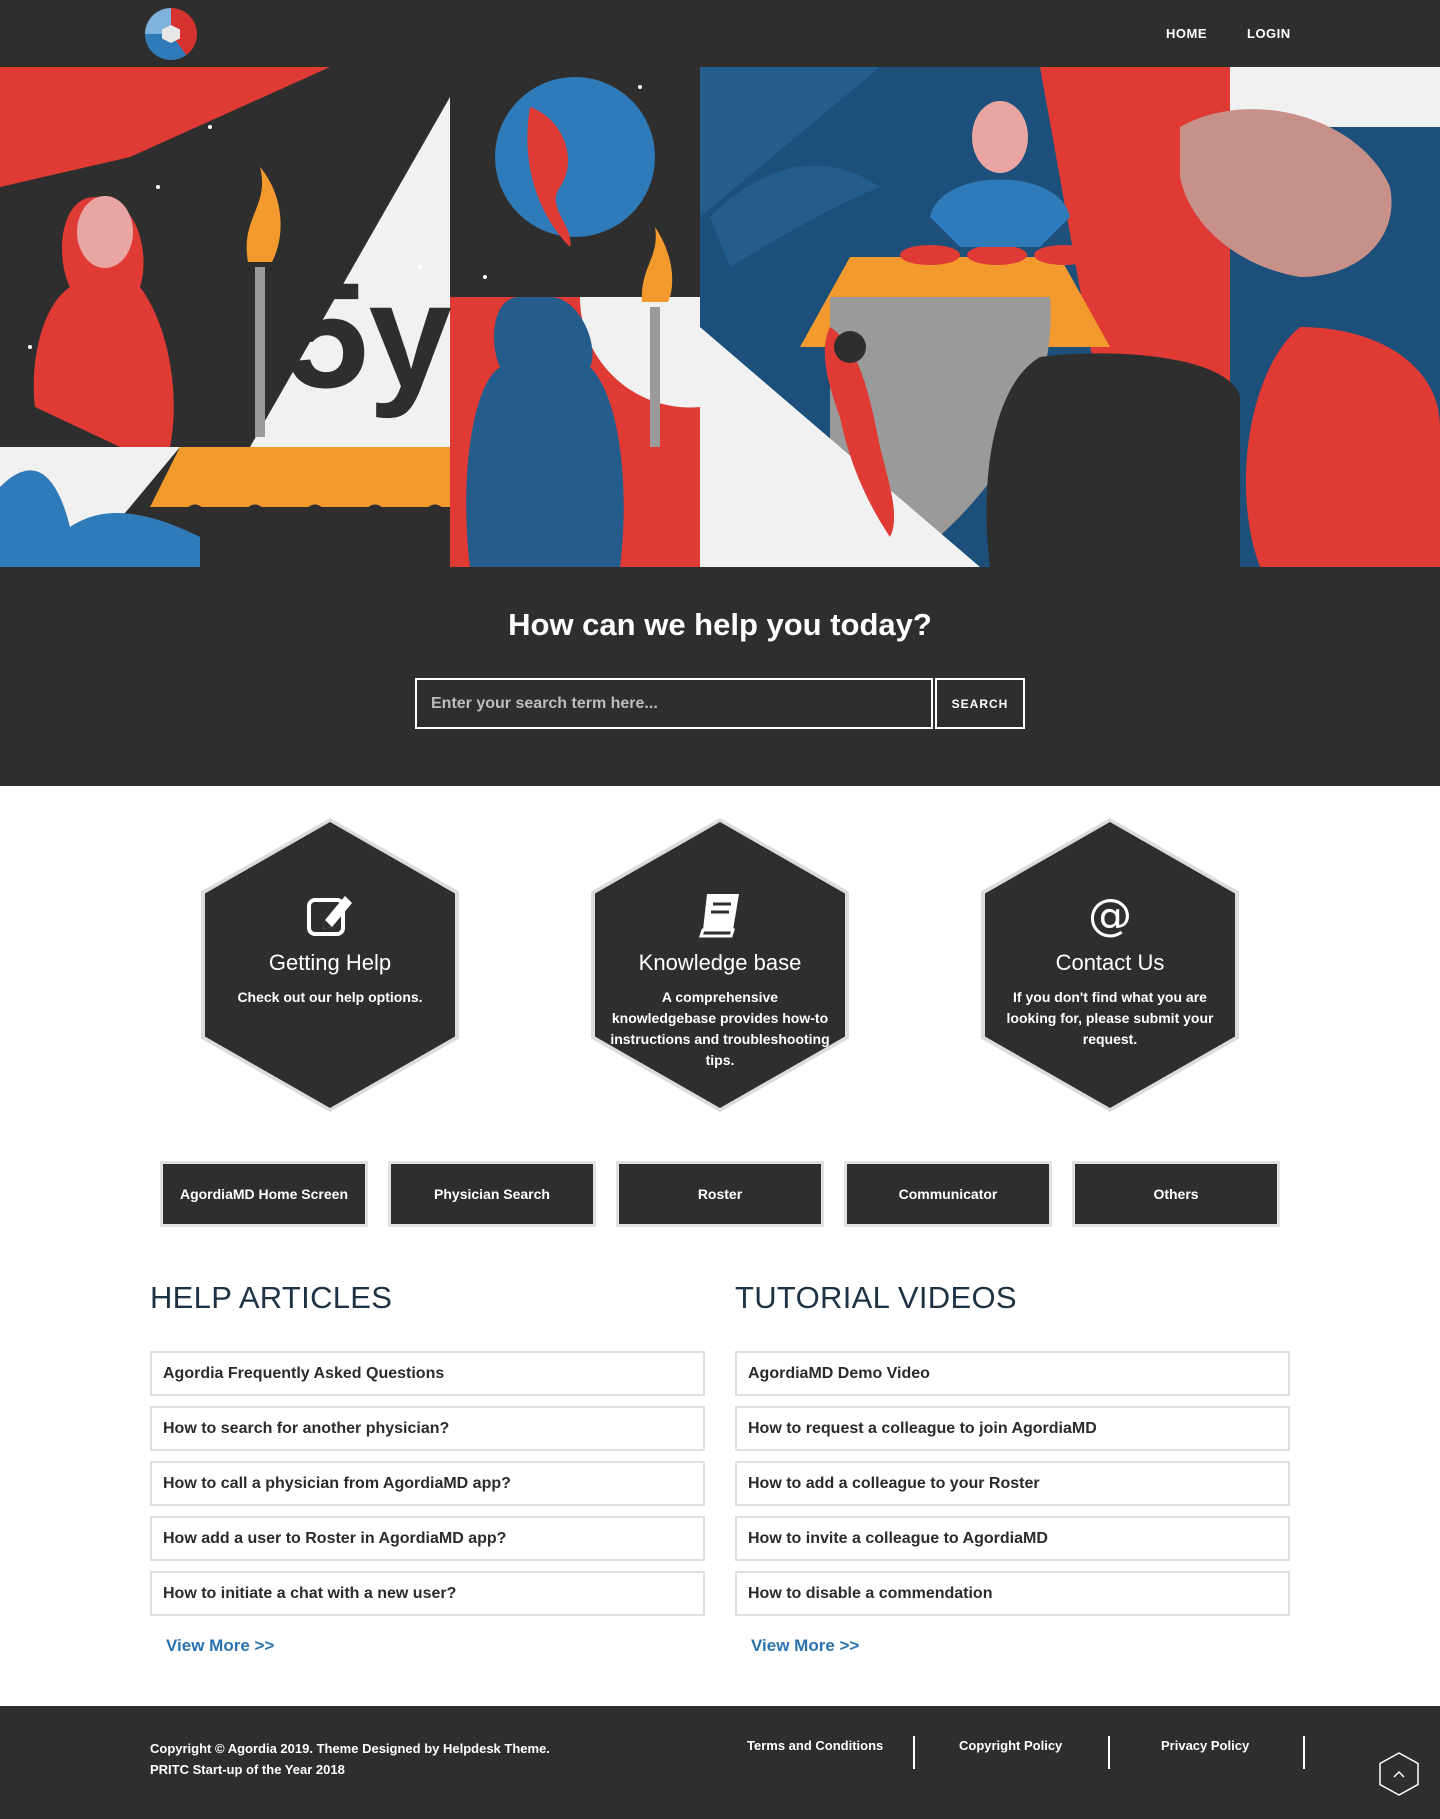  What do you see at coordinates (220, 1646) in the screenshot?
I see `help-articles-view-more-link: View More >>` at bounding box center [220, 1646].